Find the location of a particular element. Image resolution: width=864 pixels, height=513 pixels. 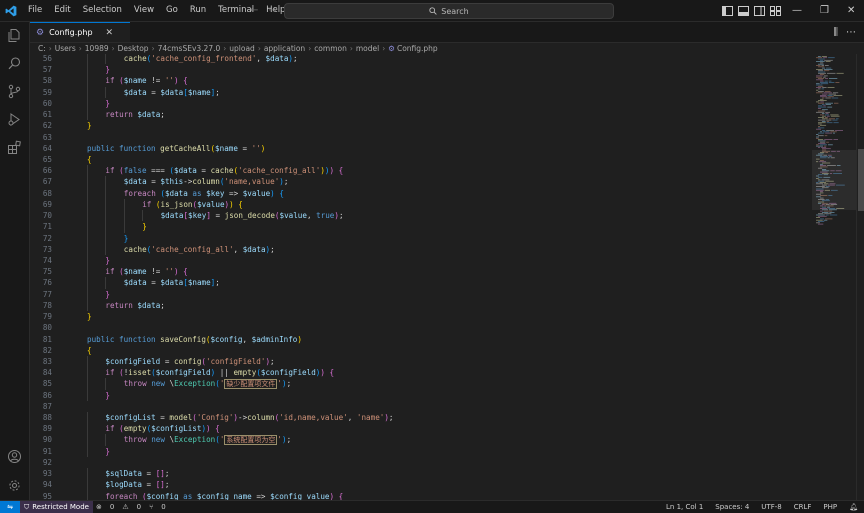

minimap is located at coordinates (834, 277).